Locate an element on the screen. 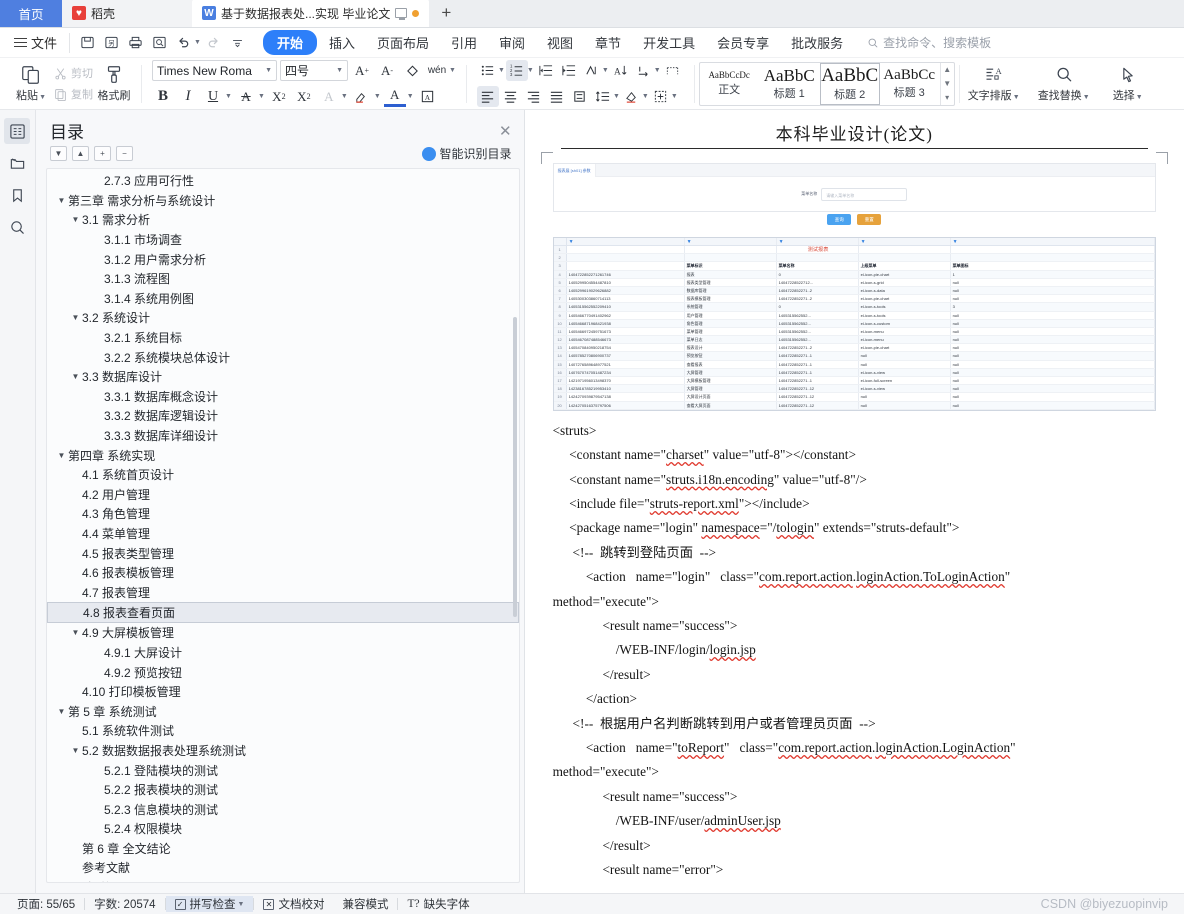  font-color-icon: A is located at coordinates (394, 96).